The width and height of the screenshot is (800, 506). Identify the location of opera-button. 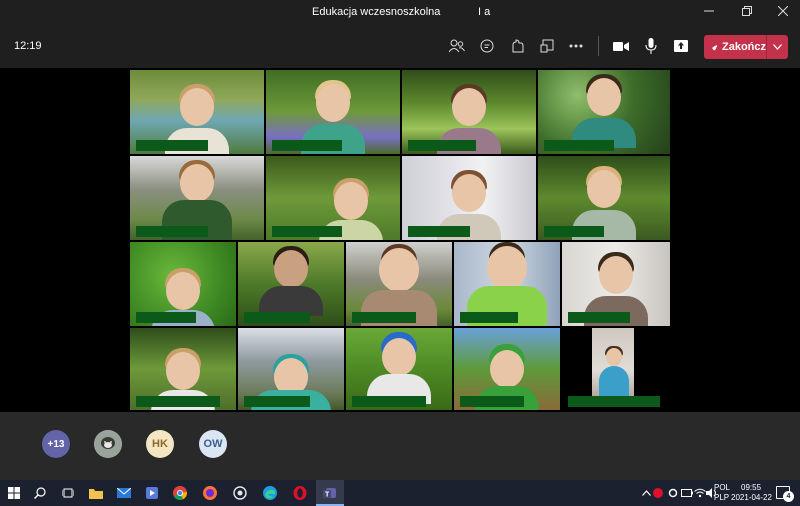
(300, 493).